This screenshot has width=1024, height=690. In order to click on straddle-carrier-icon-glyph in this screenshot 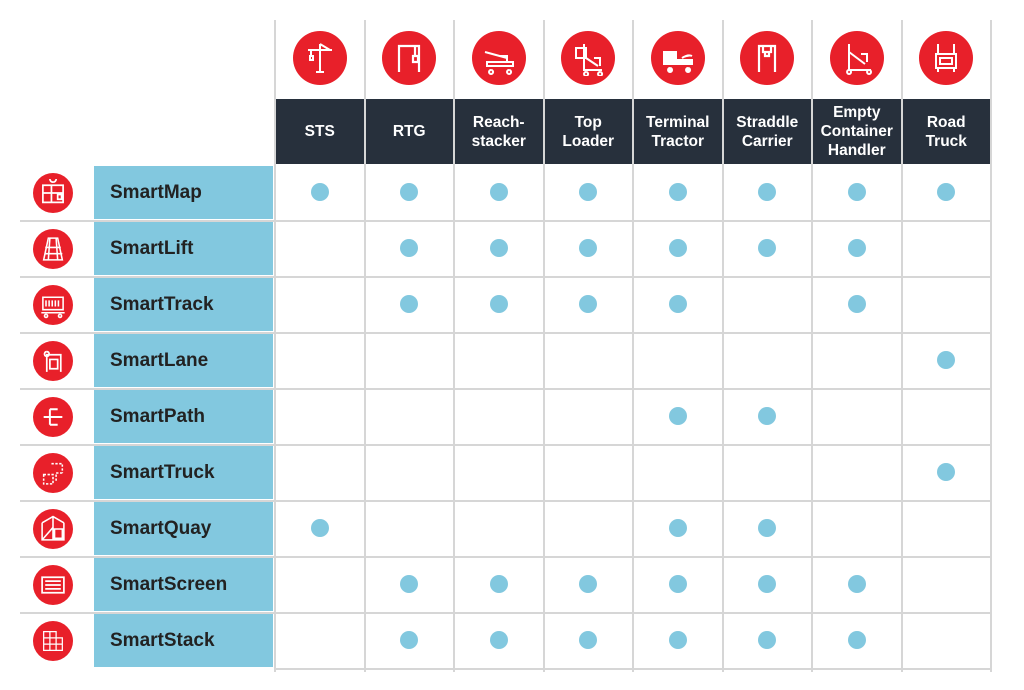, I will do `click(767, 58)`.